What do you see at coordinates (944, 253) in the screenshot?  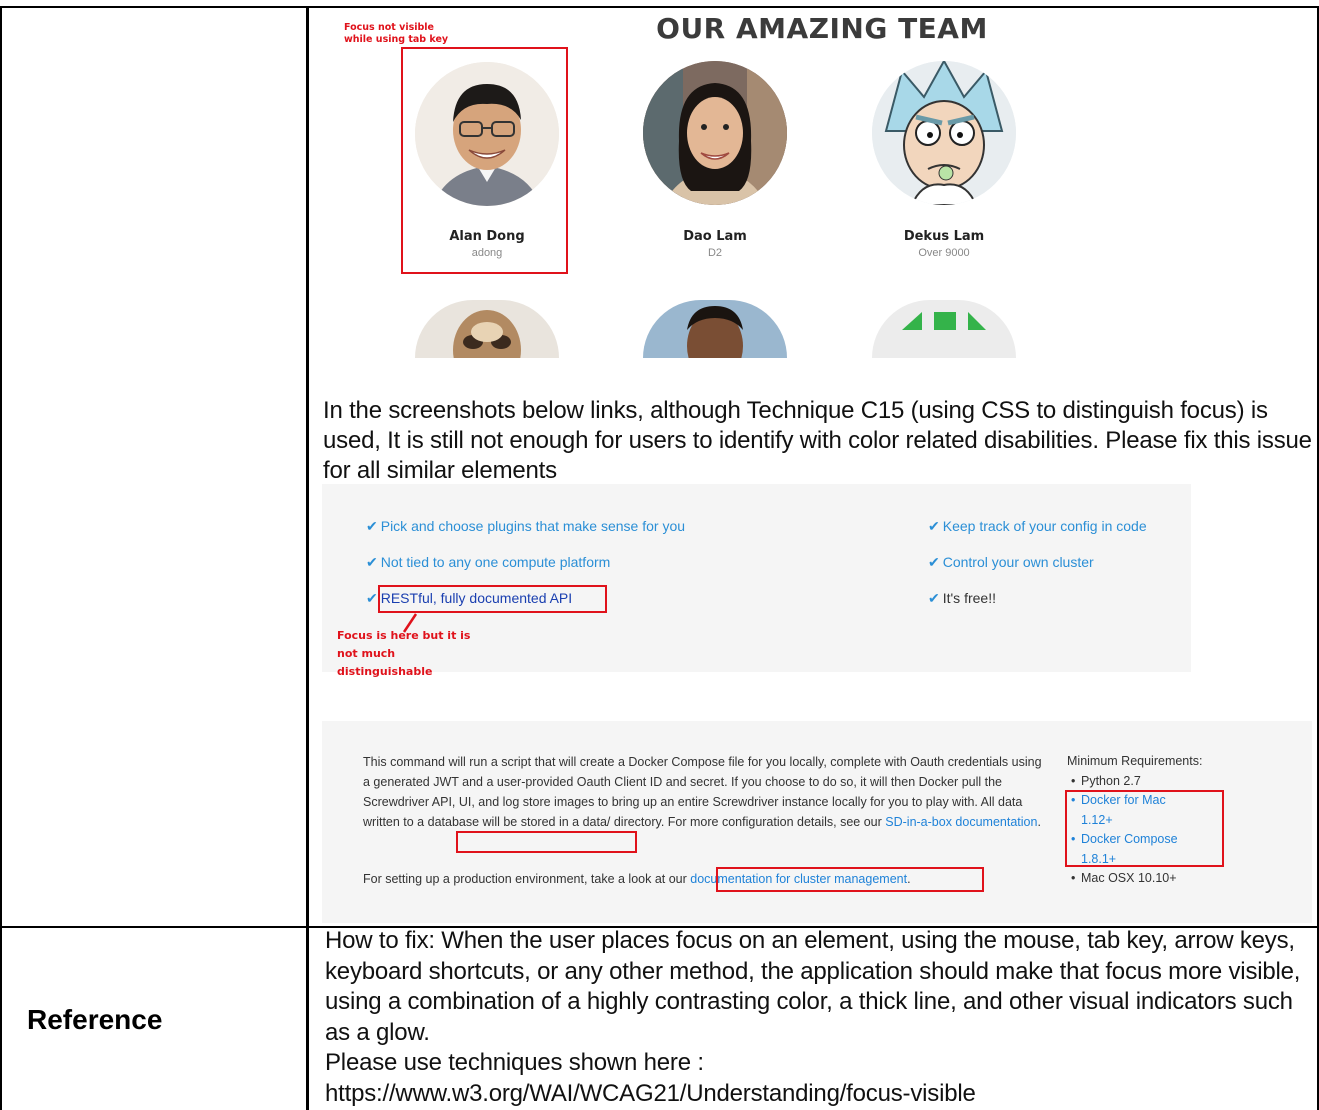 I see `member-handle-dekus-lam: Over 9000` at bounding box center [944, 253].